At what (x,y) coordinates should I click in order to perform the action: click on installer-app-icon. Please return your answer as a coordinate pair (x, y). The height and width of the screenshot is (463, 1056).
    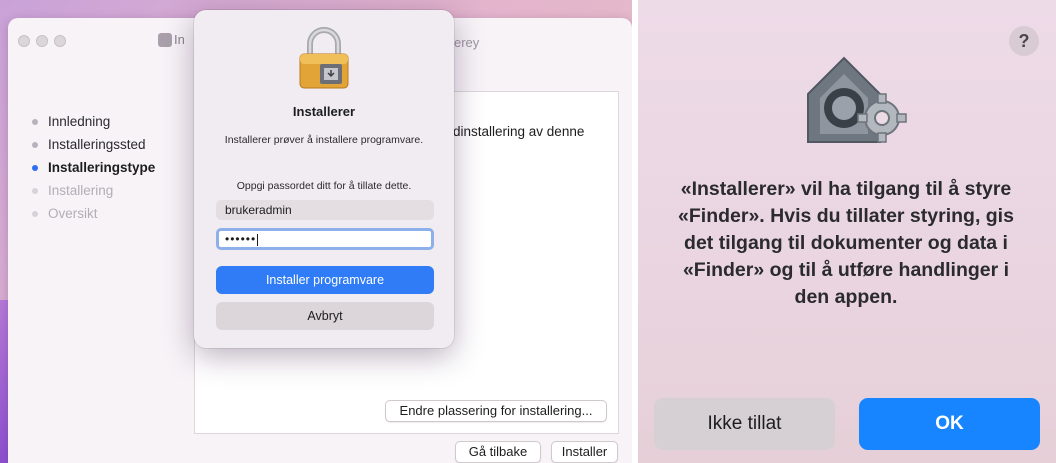
    Looking at the image, I should click on (165, 40).